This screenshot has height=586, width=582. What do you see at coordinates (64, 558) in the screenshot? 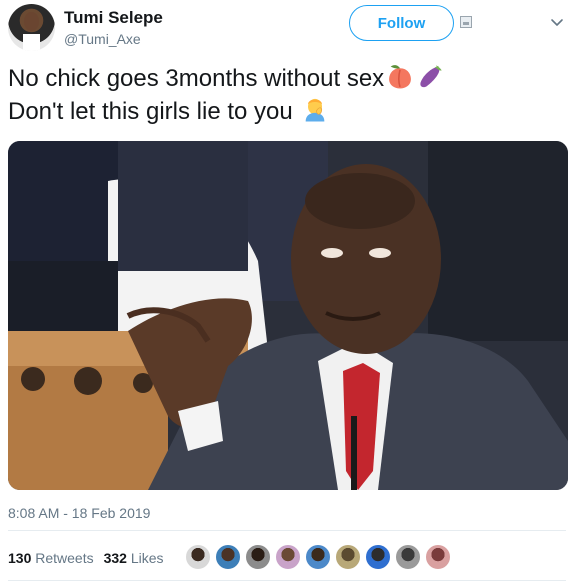
I see `retweets-label: Retweets` at bounding box center [64, 558].